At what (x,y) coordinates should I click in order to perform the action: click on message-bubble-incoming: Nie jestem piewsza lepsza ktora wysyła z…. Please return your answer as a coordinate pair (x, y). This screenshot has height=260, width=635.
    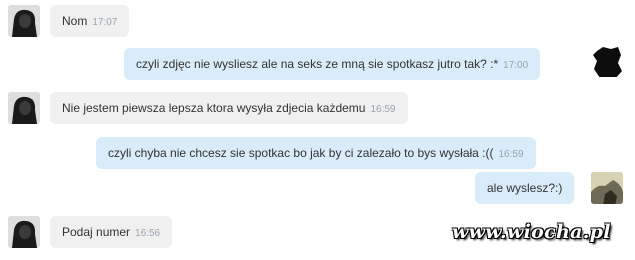
    Looking at the image, I should click on (229, 108).